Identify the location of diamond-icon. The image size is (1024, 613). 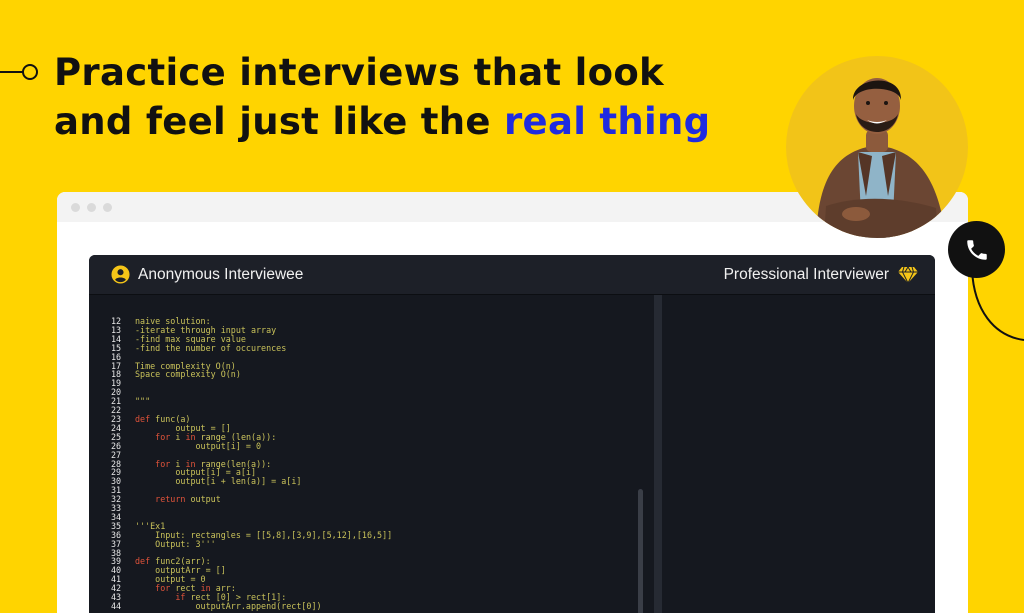
(908, 274).